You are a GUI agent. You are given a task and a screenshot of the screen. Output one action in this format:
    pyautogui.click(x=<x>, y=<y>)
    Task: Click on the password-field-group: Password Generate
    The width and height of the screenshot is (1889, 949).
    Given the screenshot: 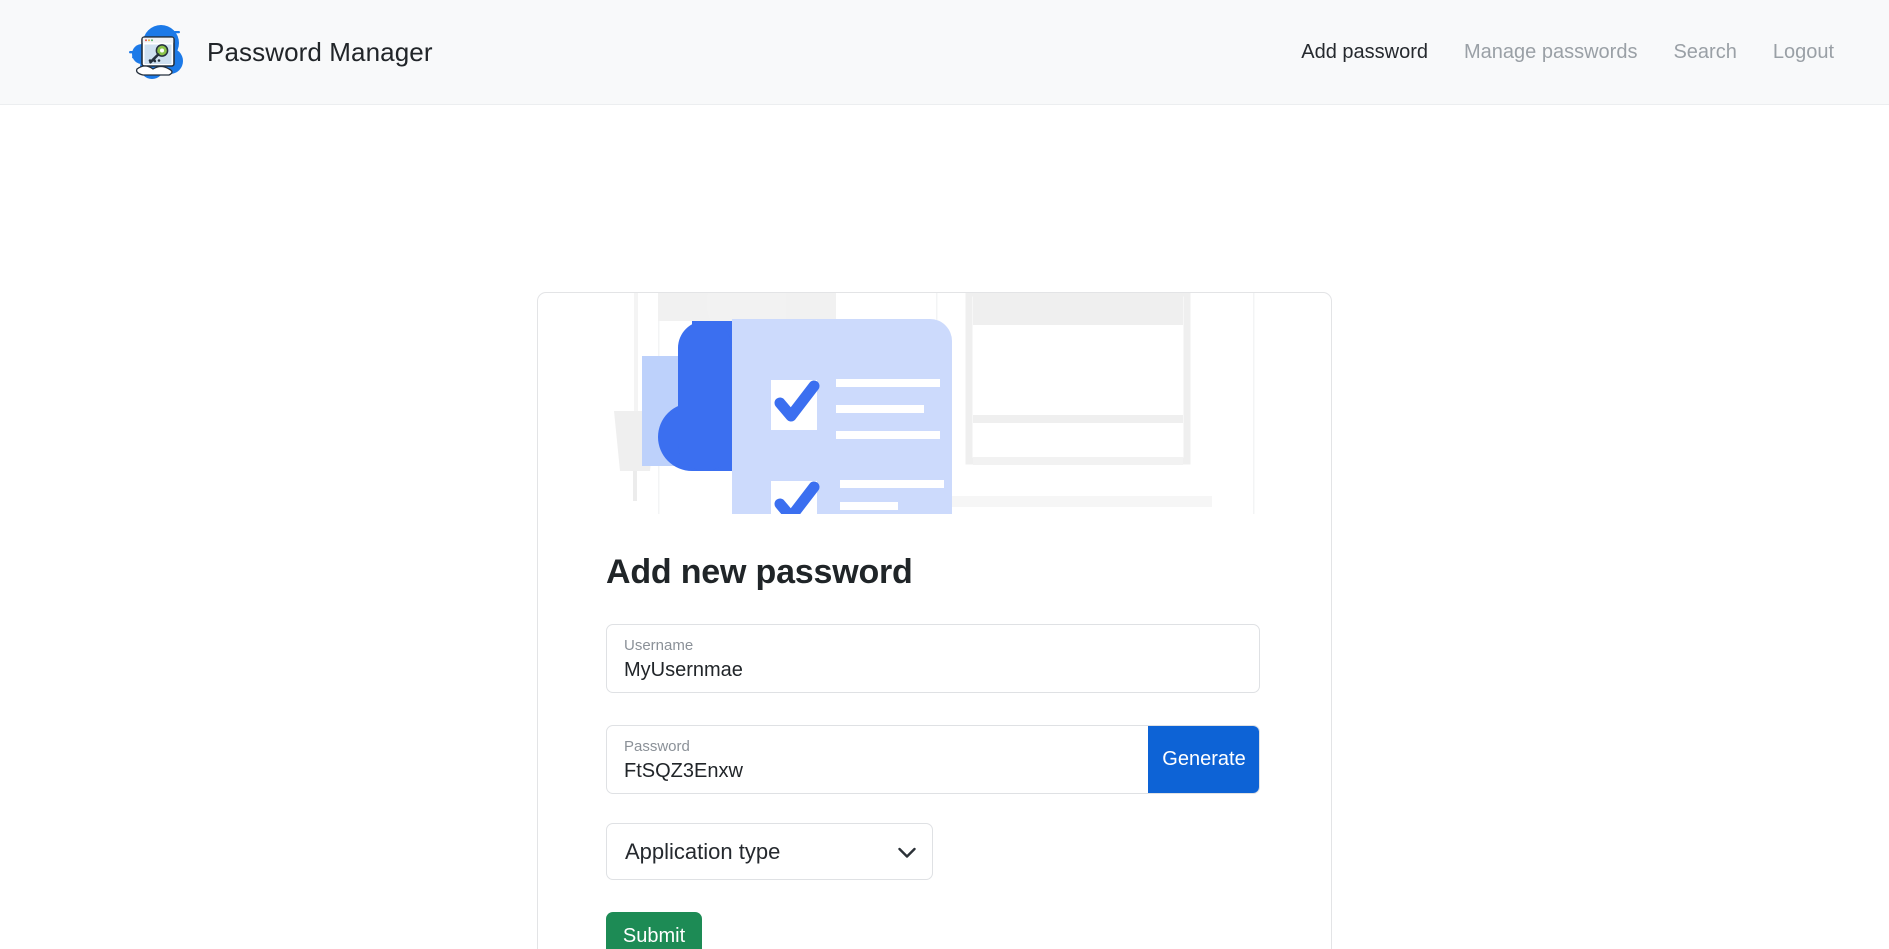 What is the action you would take?
    pyautogui.click(x=933, y=759)
    